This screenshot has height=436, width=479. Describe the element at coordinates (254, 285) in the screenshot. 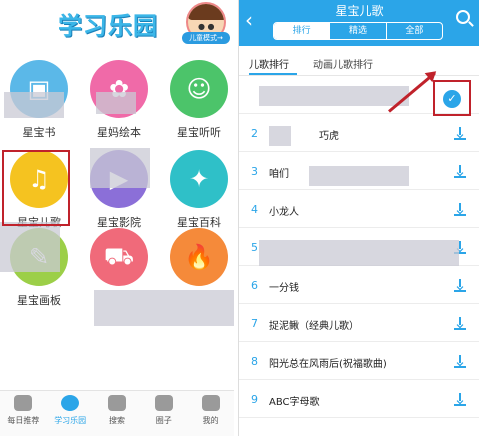

I see `song-rank: 6` at that location.